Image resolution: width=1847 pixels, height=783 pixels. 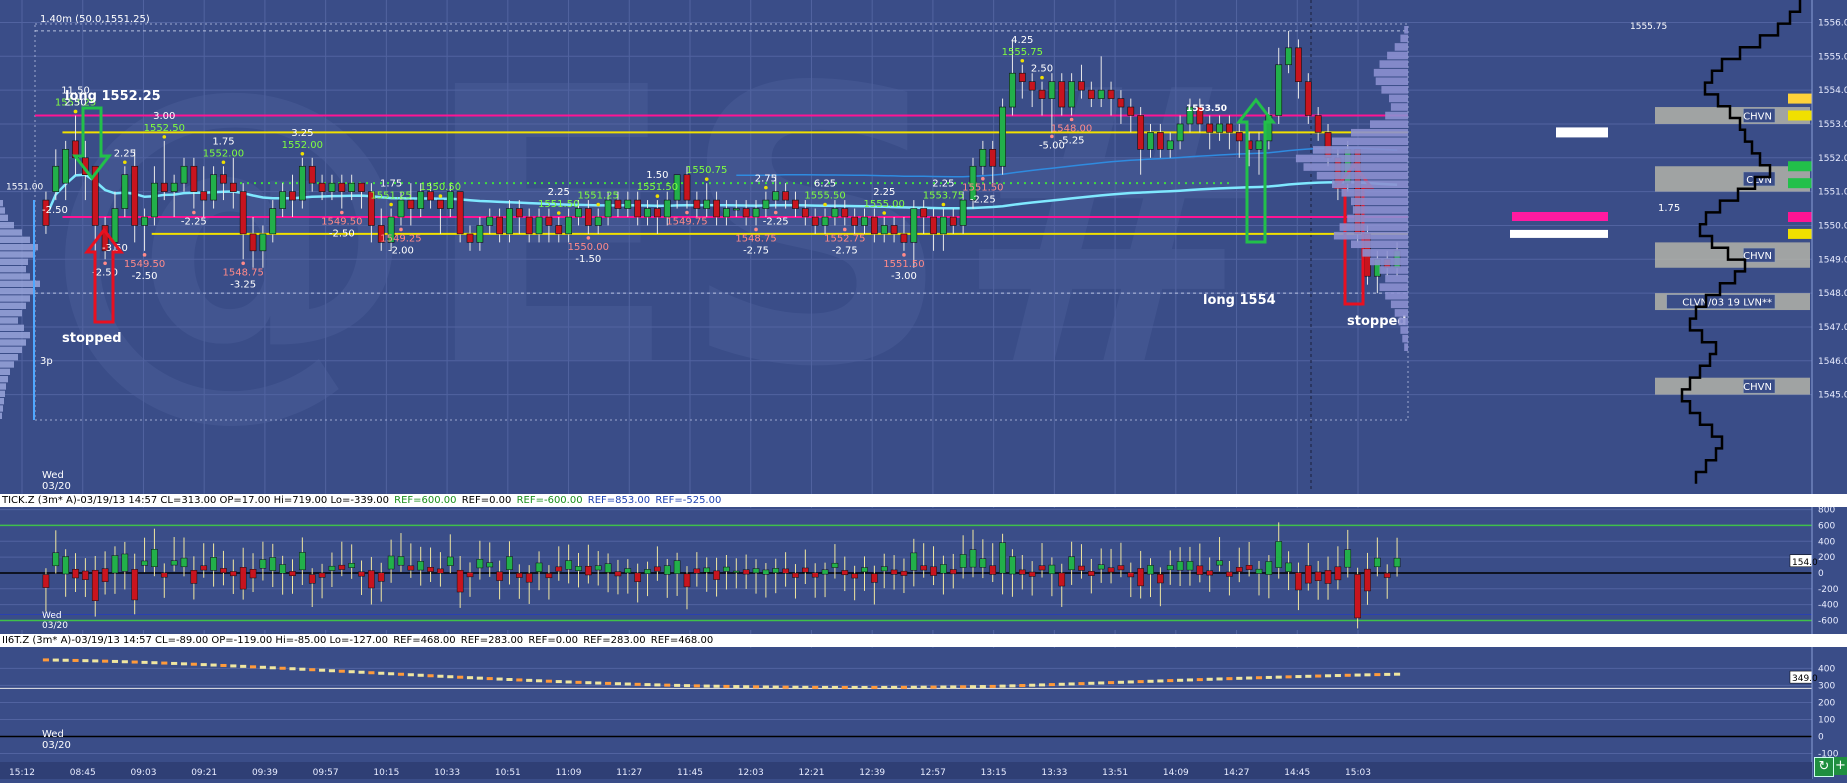 I want to click on pivot-high-price: 1551.25, so click(x=598, y=196).